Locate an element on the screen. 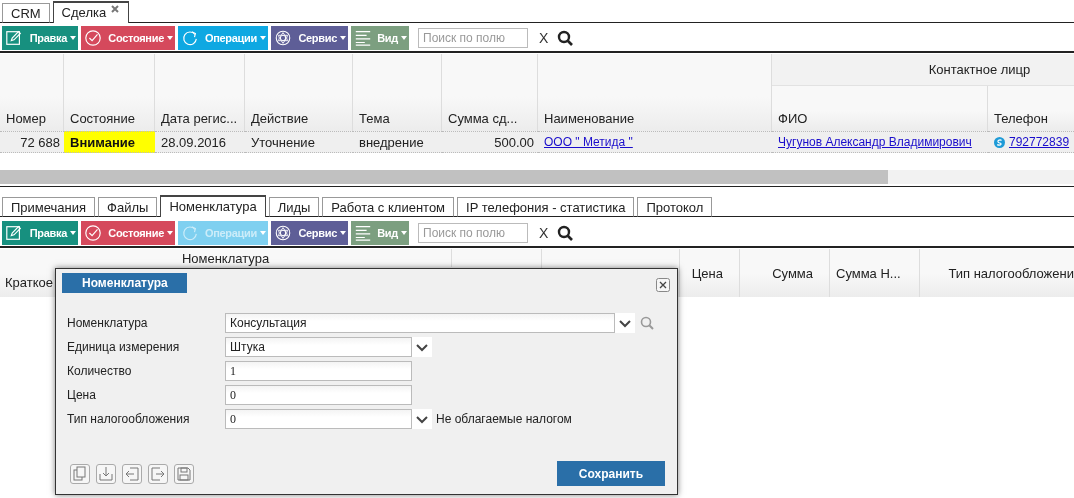 The width and height of the screenshot is (1074, 498). tab: Номенклатура is located at coordinates (213, 206).